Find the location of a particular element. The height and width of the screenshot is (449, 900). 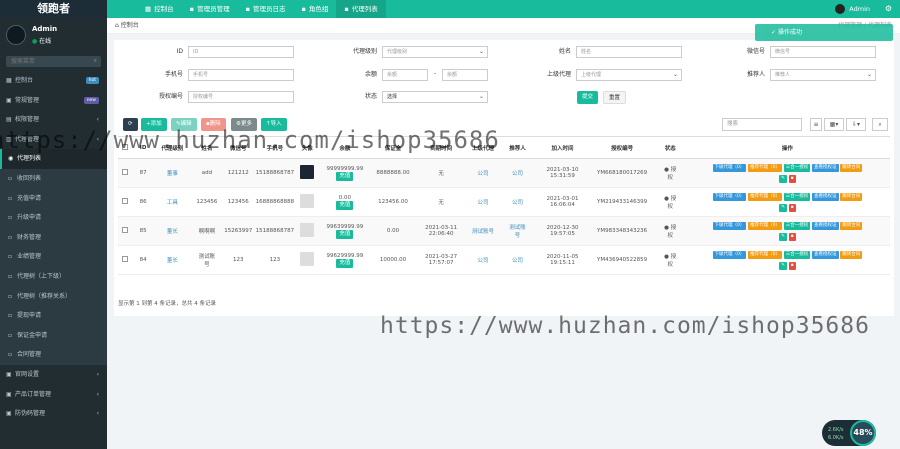

toggle-view-icon: ≡ is located at coordinates (816, 124).